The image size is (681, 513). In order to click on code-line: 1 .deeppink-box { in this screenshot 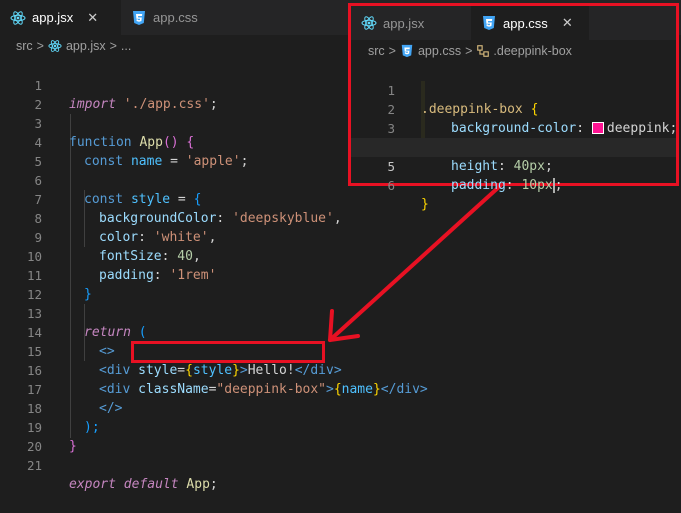, I will do `click(513, 89)`.